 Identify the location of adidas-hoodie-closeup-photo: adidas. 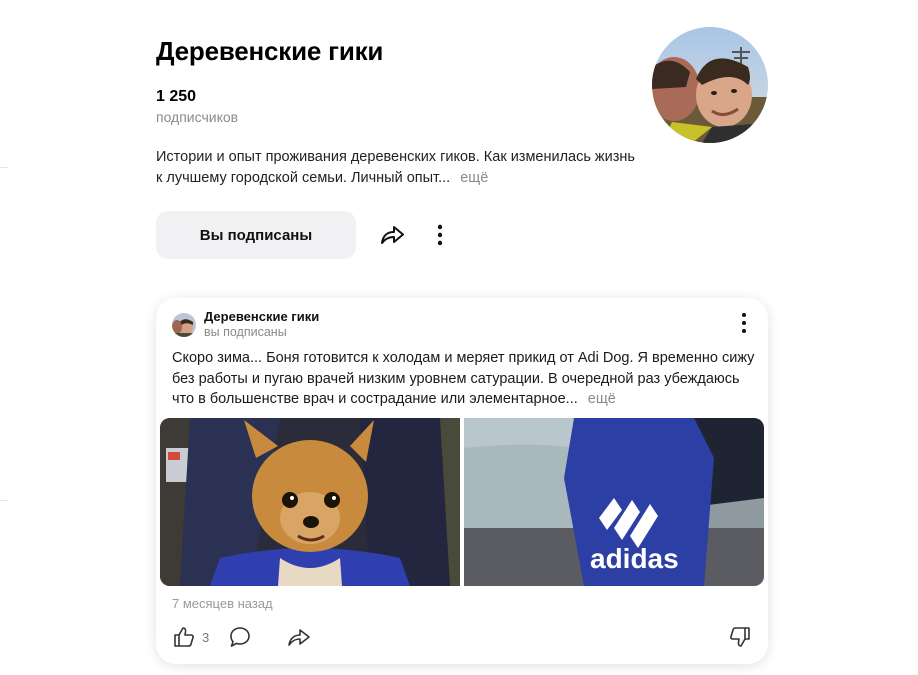
(614, 502).